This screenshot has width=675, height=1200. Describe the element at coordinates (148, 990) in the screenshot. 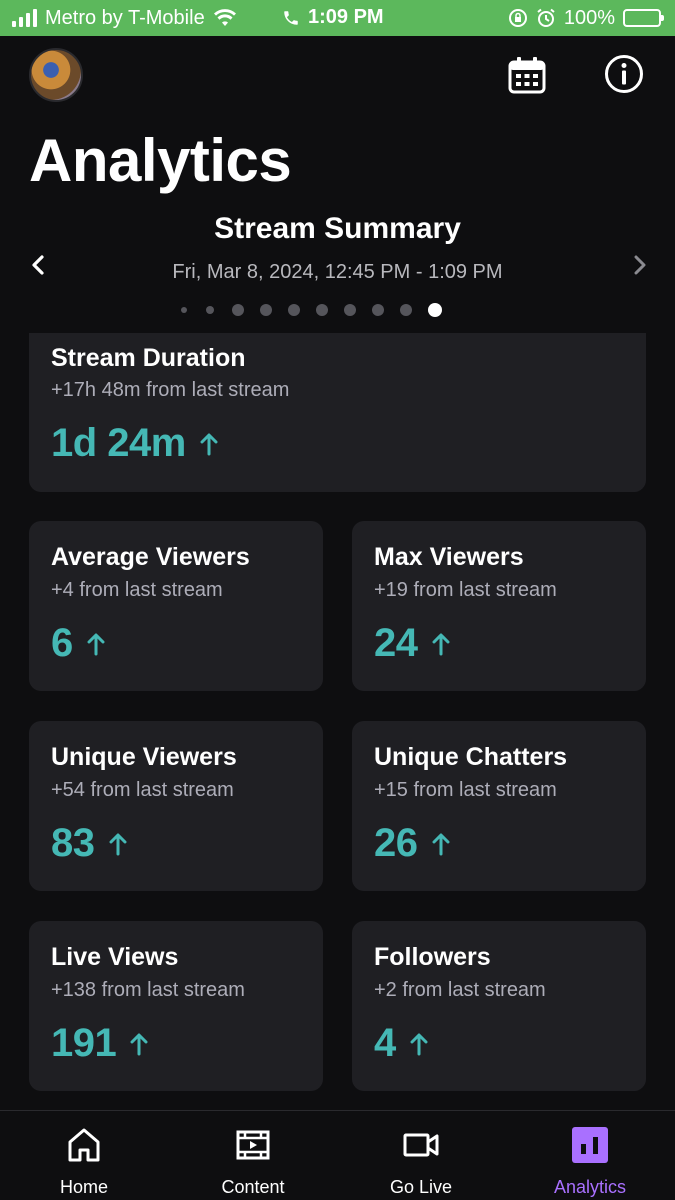

I see `card-subtitle: +138 from last stream` at that location.